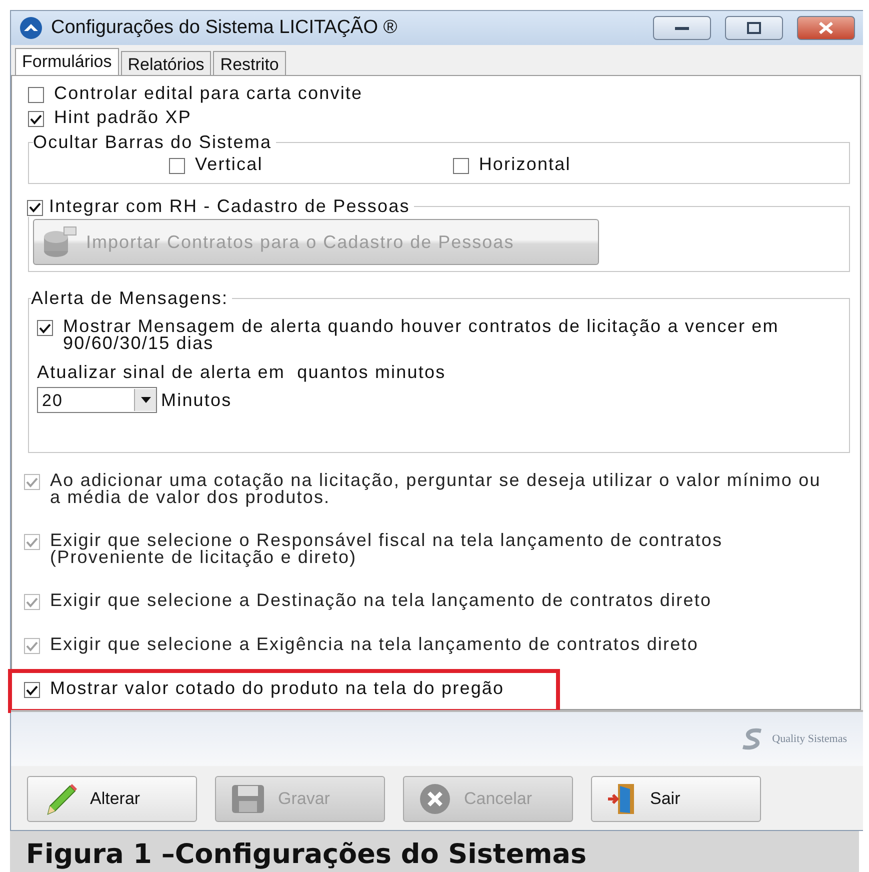 The width and height of the screenshot is (869, 872). I want to click on company-logo: Quality Sistemas, so click(793, 739).